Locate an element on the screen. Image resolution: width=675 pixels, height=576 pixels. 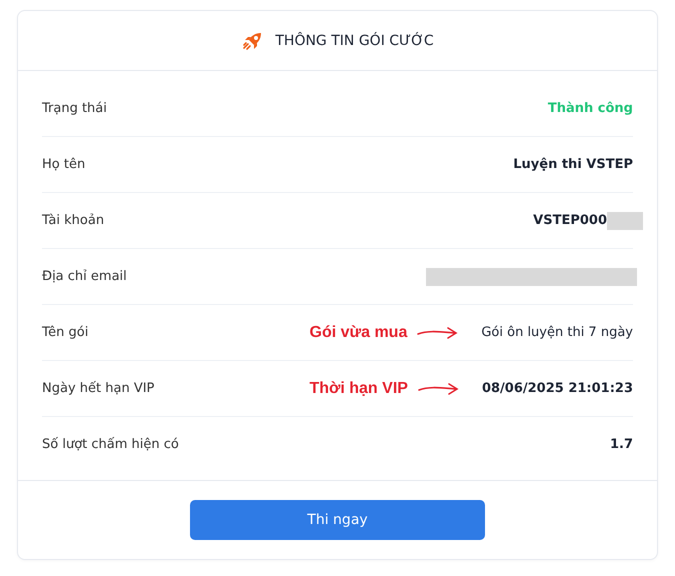
field-value: Luyện thi VSTEP is located at coordinates (573, 164).